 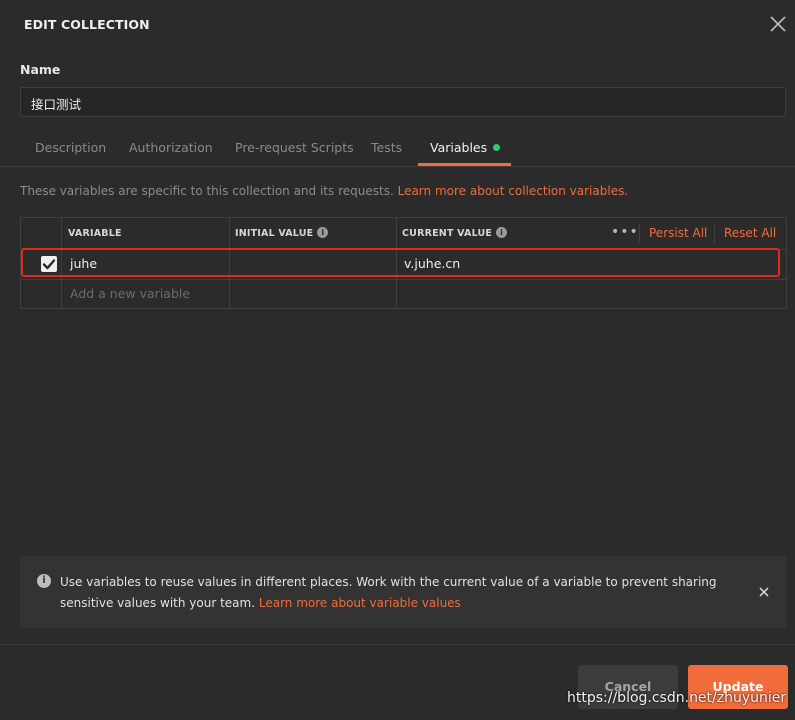 I want to click on tab-authorization: Authorization, so click(x=171, y=147).